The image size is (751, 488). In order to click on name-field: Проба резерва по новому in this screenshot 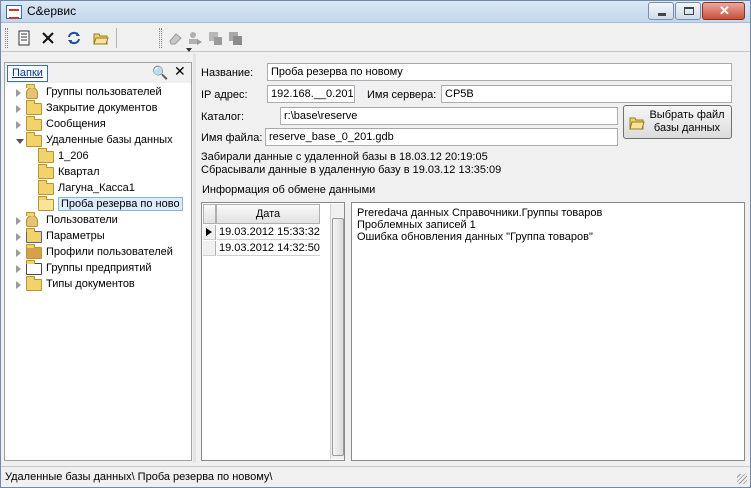, I will do `click(499, 72)`.